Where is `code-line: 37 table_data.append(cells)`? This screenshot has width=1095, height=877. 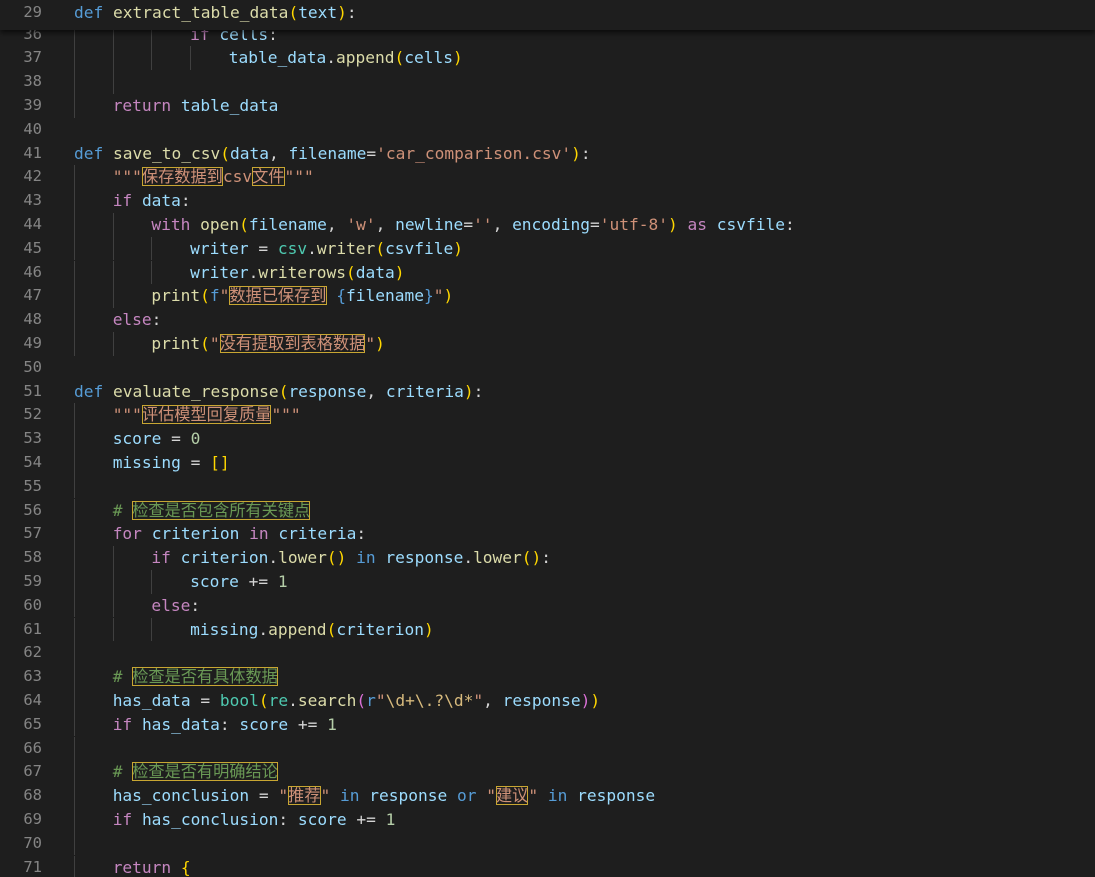
code-line: 37 table_data.append(cells) is located at coordinates (547, 58).